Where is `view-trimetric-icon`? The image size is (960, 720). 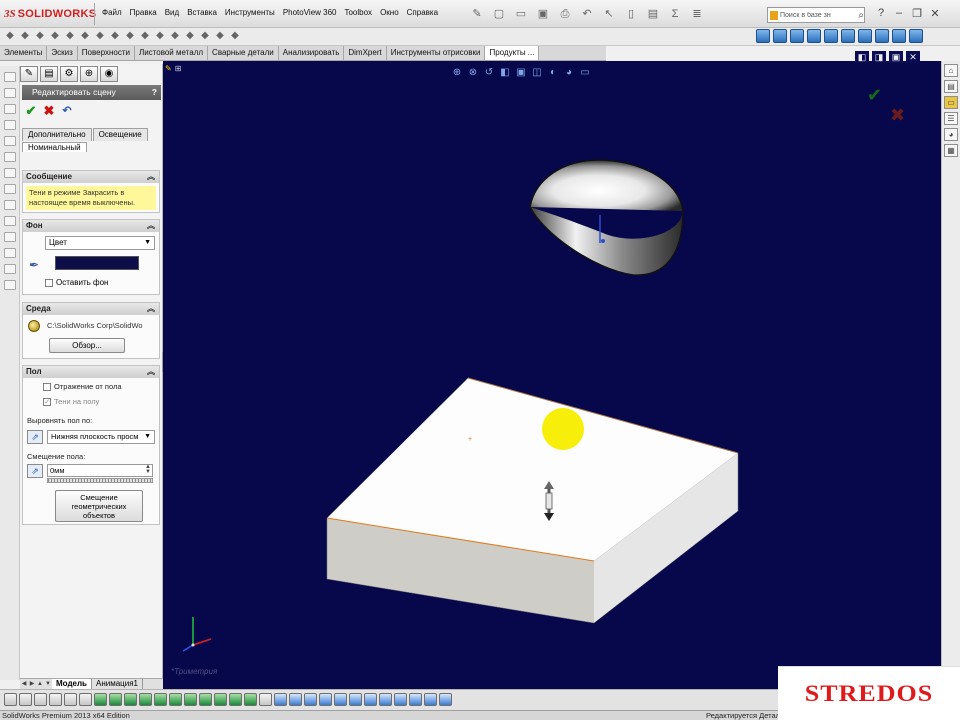
view-trimetric-icon is located at coordinates (899, 36).